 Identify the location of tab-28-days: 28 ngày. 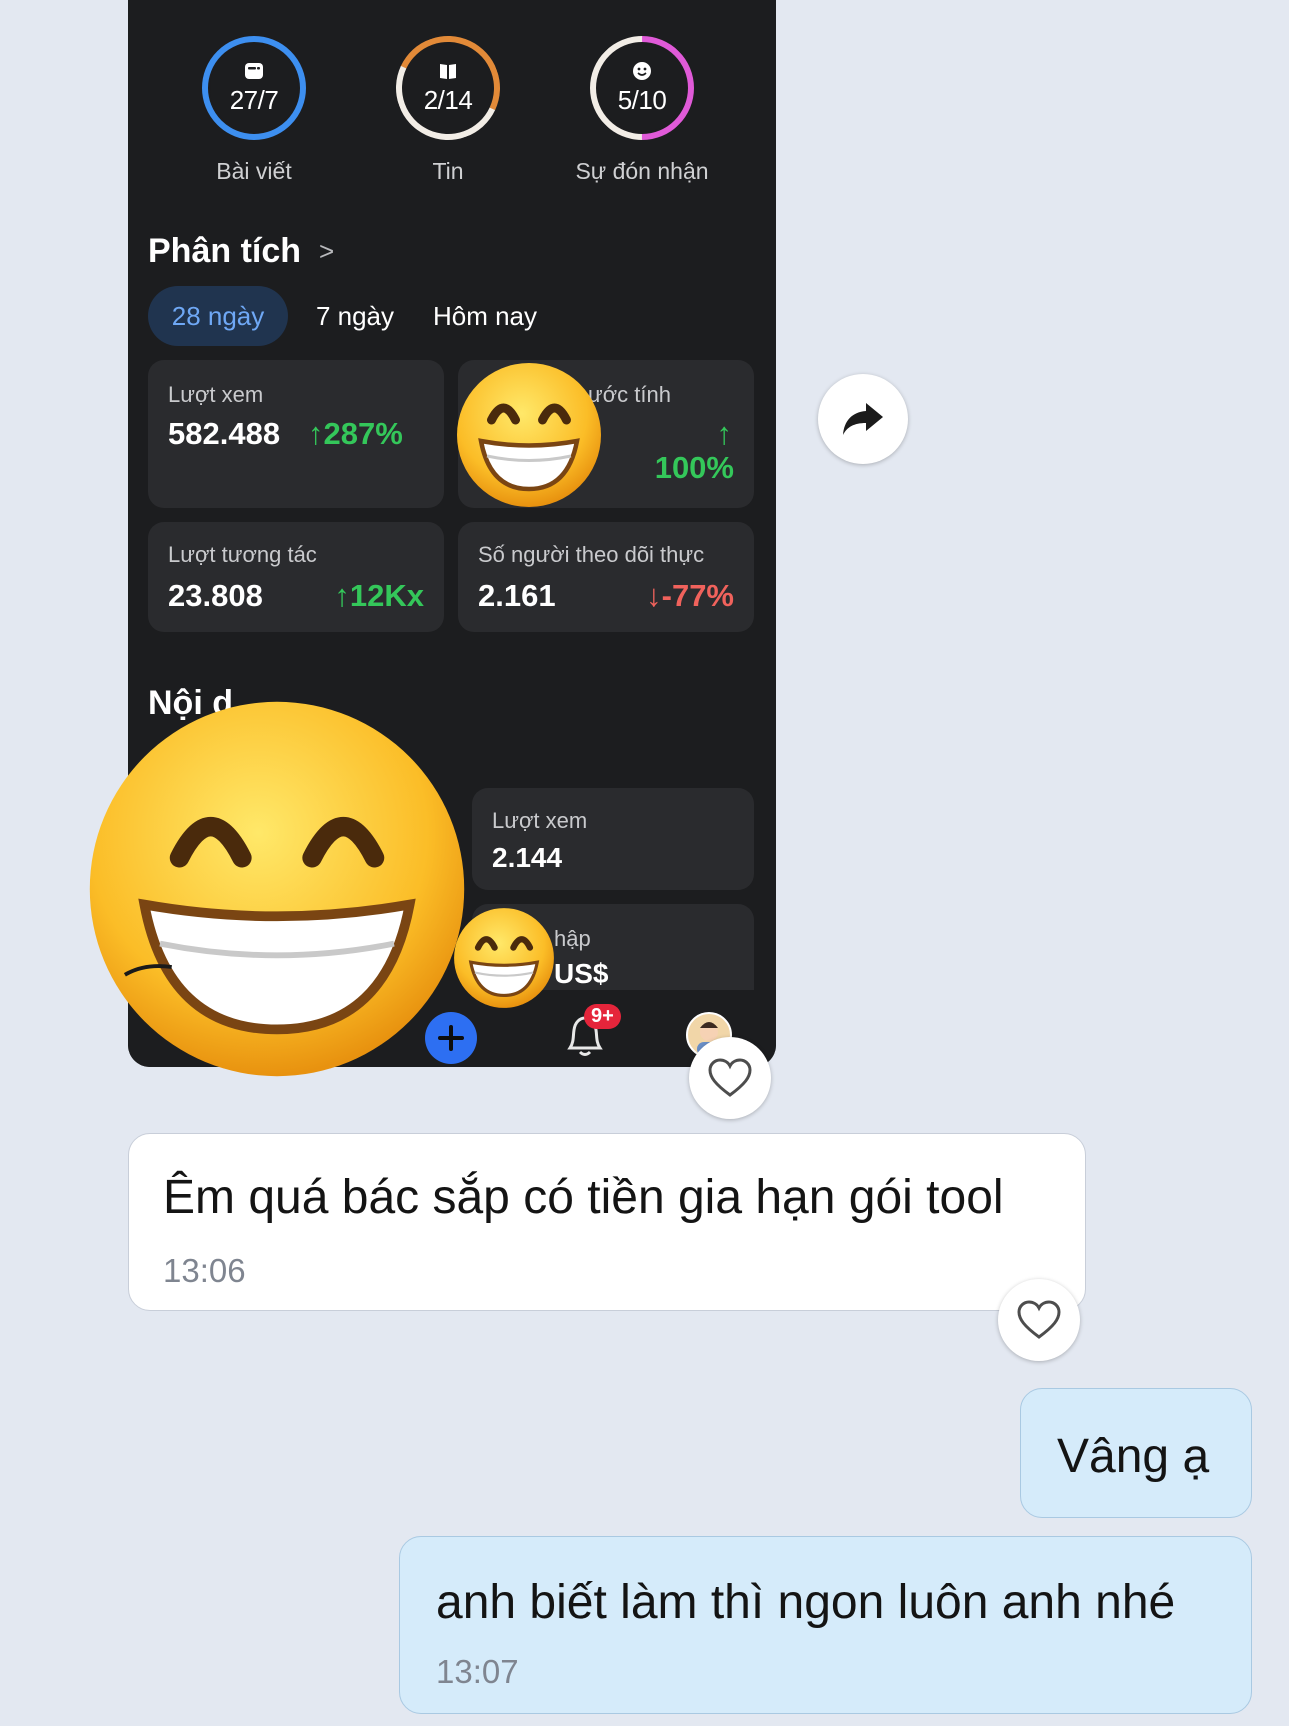
(218, 316).